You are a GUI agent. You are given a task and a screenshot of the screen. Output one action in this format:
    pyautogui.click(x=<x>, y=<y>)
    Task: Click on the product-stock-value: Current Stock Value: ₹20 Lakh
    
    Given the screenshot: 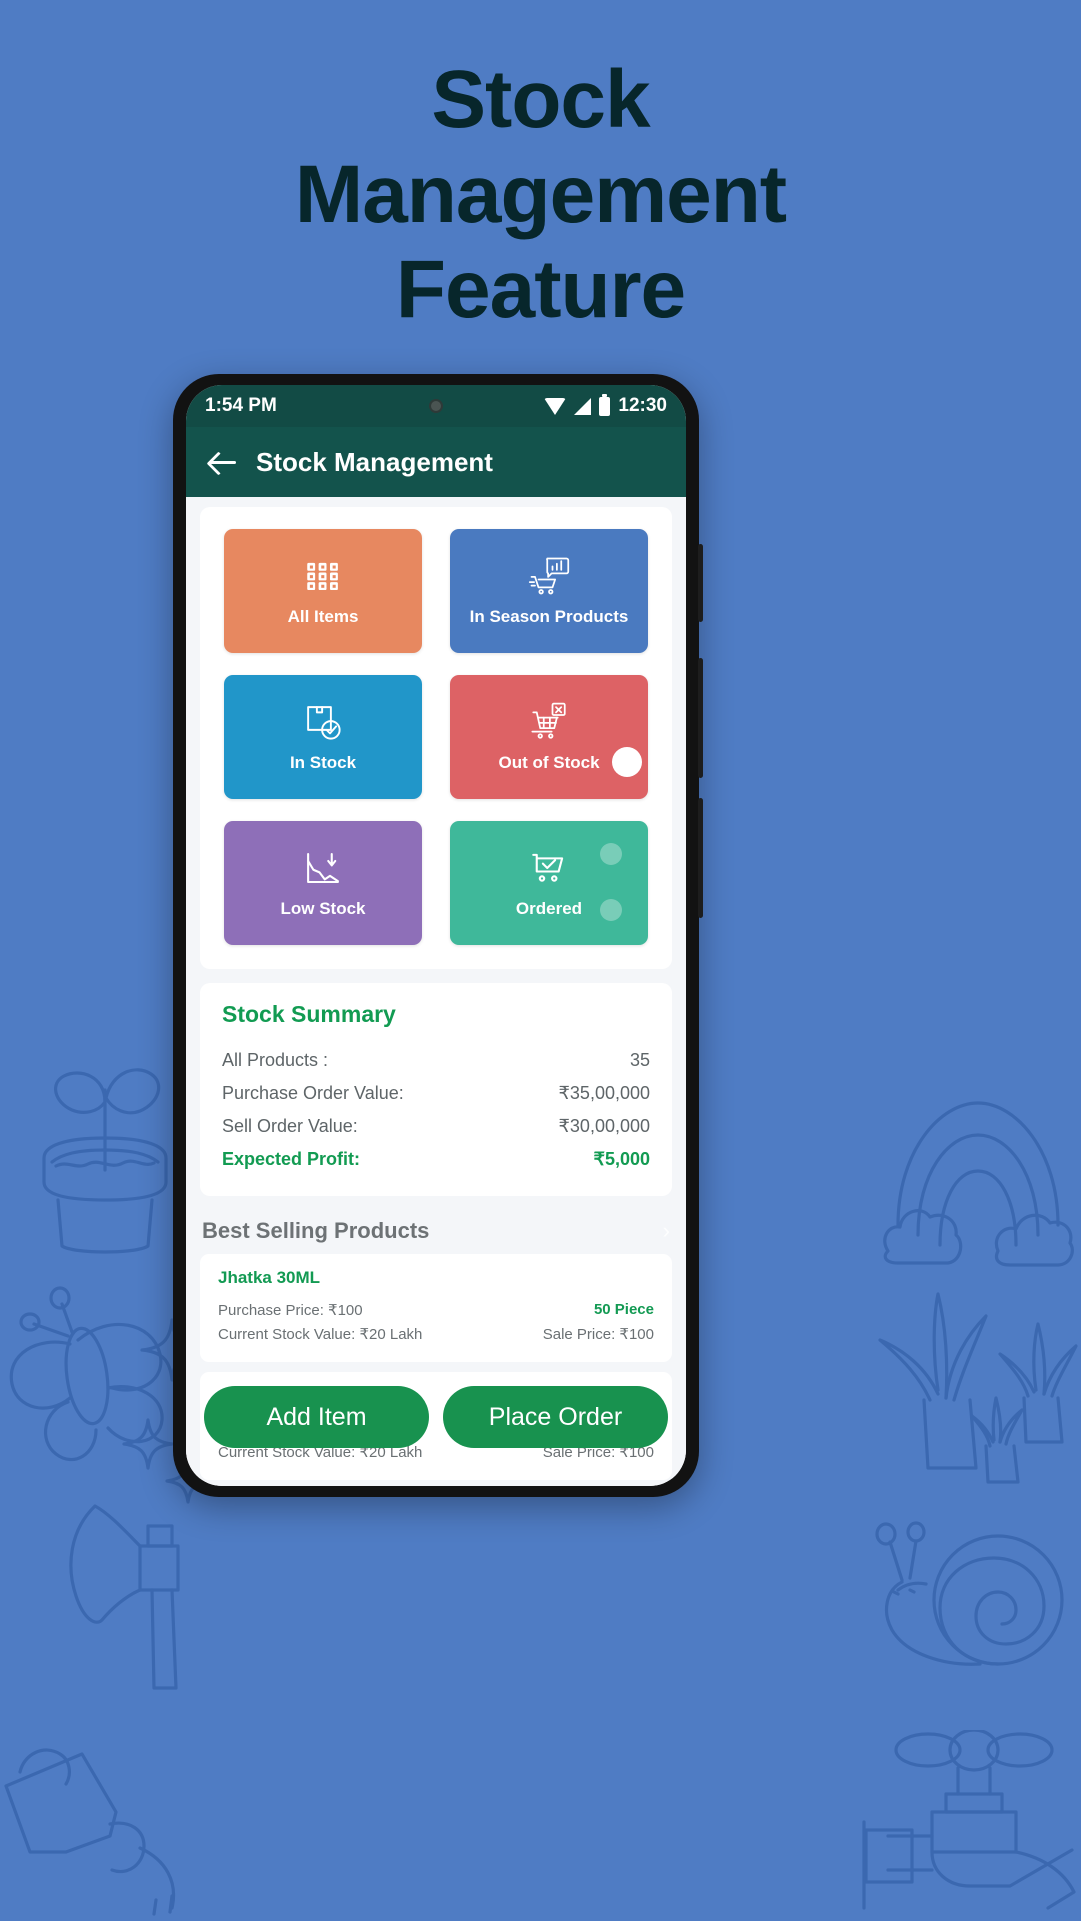 What is the action you would take?
    pyautogui.click(x=320, y=1334)
    